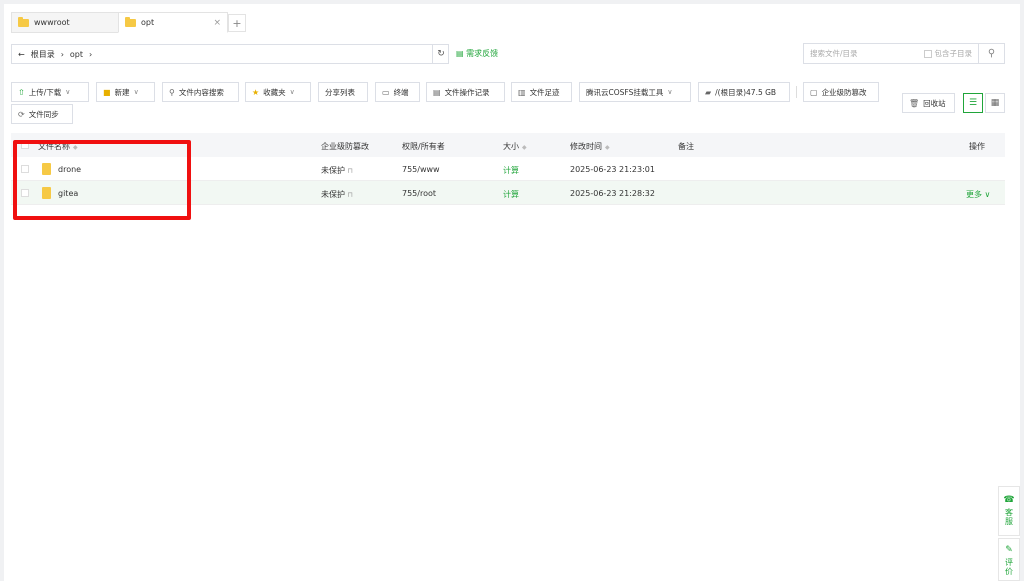  Describe the element at coordinates (256, 92) in the screenshot. I see `star-icon: ★` at that location.